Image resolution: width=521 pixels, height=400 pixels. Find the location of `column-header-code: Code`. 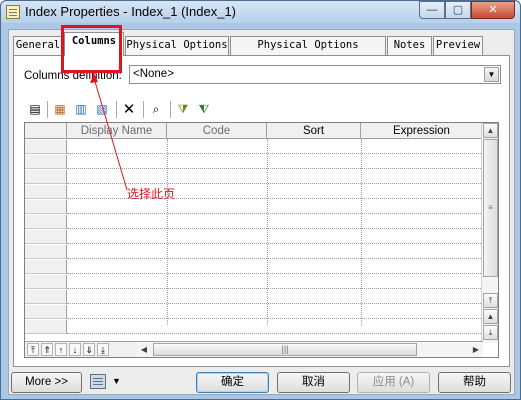

column-header-code: Code is located at coordinates (217, 131).